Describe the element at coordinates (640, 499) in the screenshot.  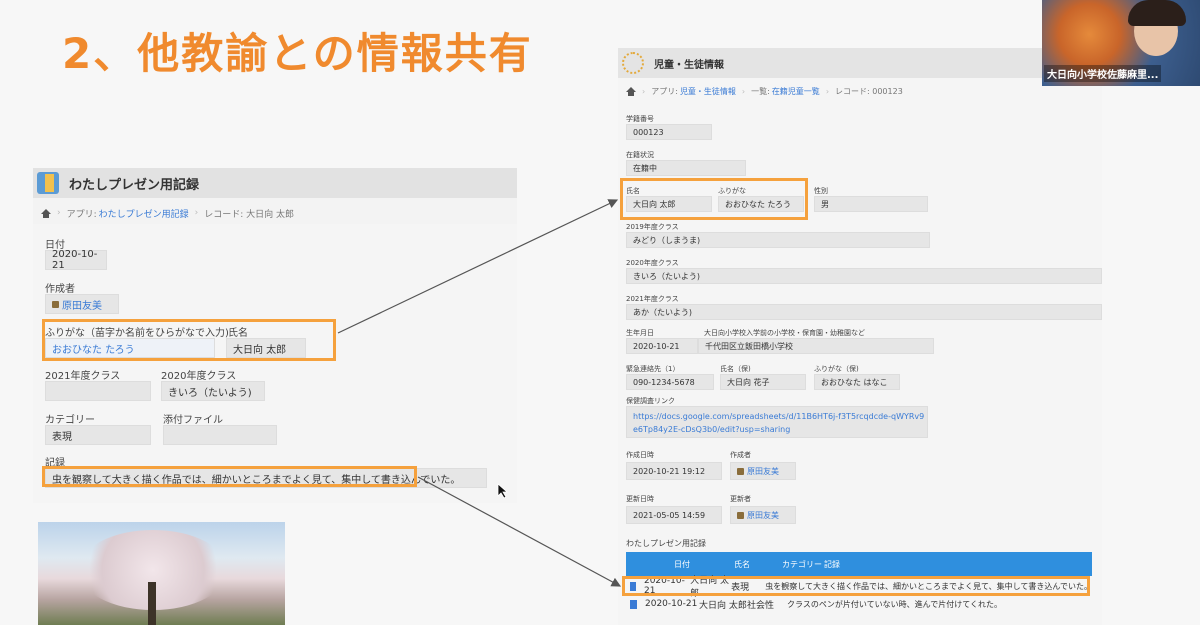
I see `updated-label: 更新日時` at that location.